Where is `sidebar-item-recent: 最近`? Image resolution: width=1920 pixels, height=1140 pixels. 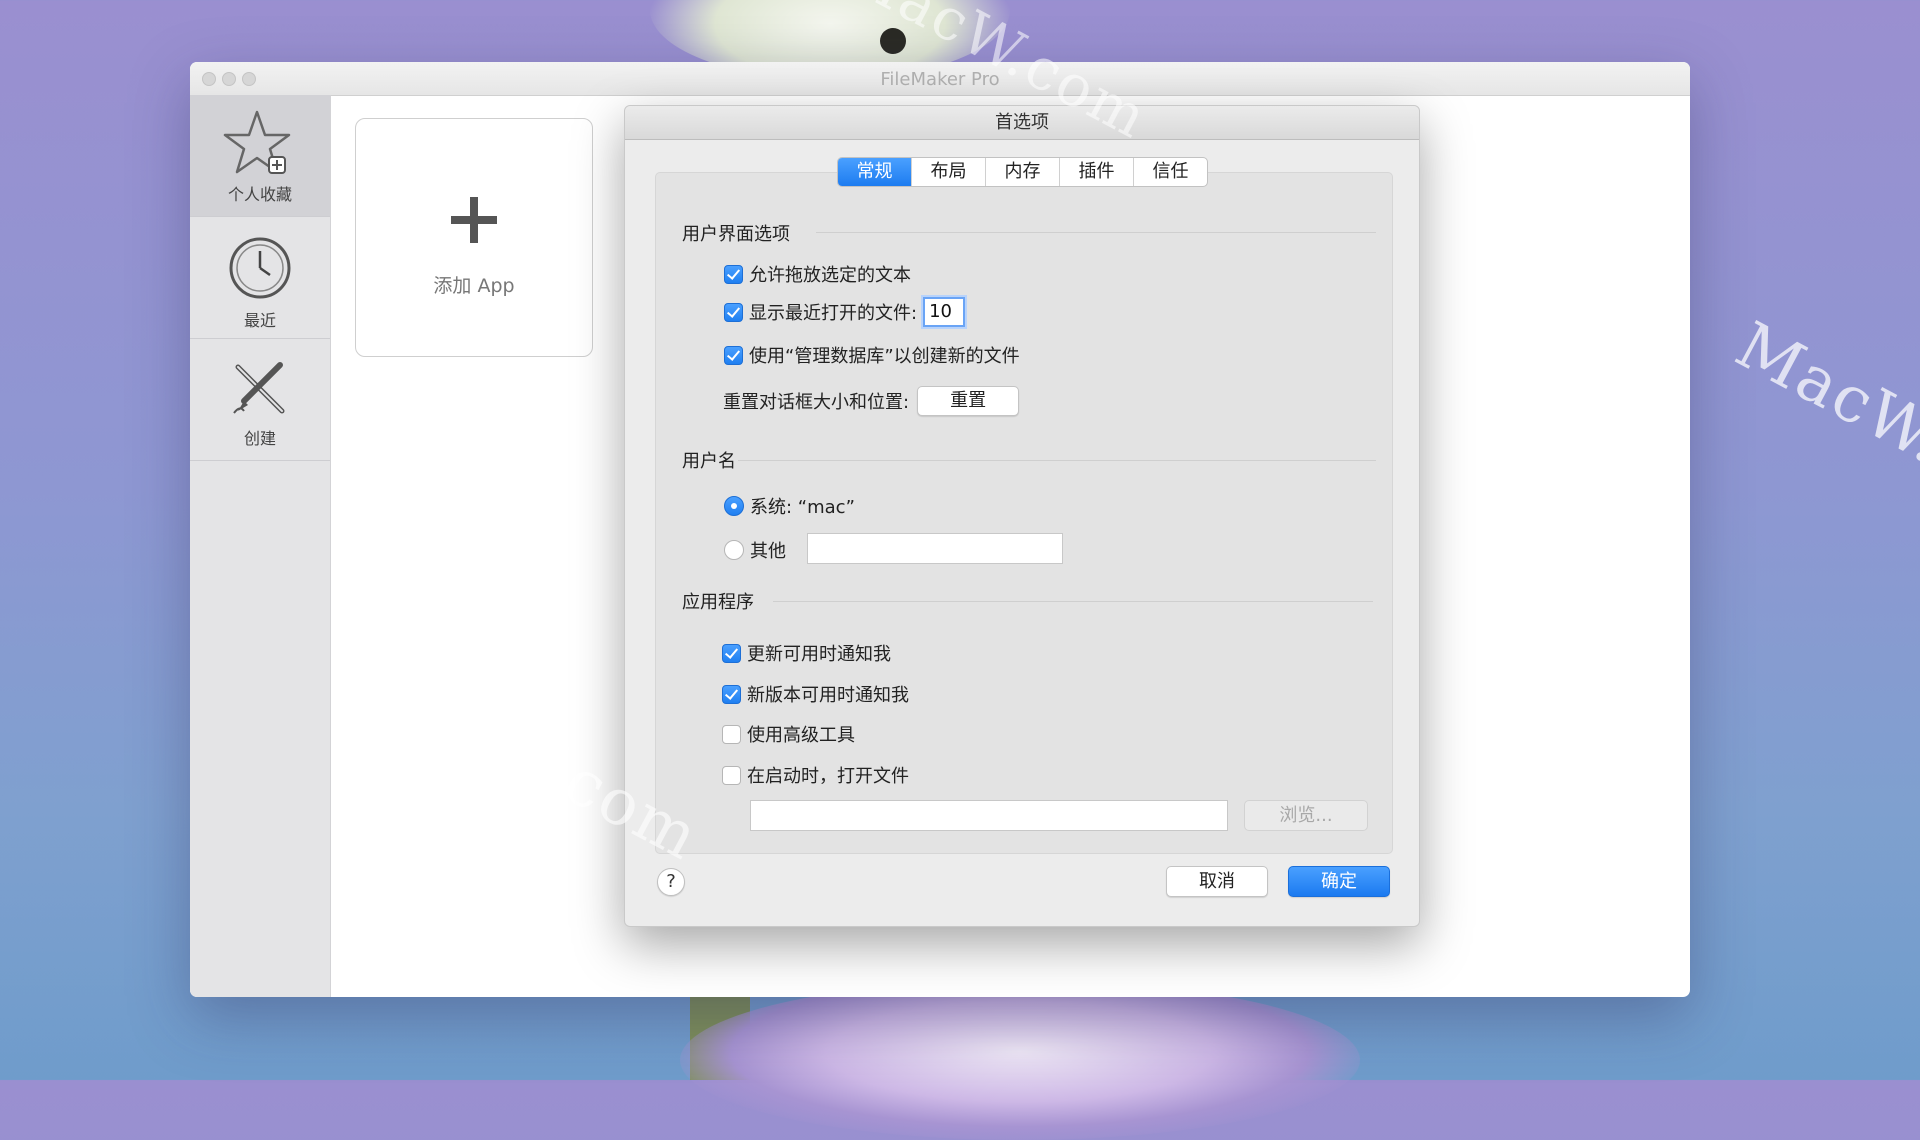
sidebar-item-recent: 最近 is located at coordinates (260, 277).